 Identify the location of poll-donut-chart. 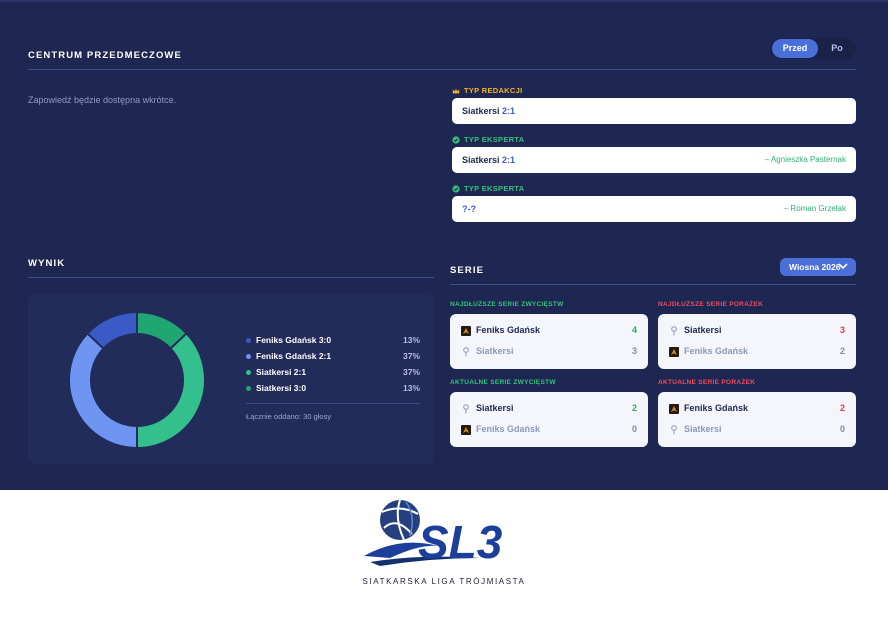
(137, 380).